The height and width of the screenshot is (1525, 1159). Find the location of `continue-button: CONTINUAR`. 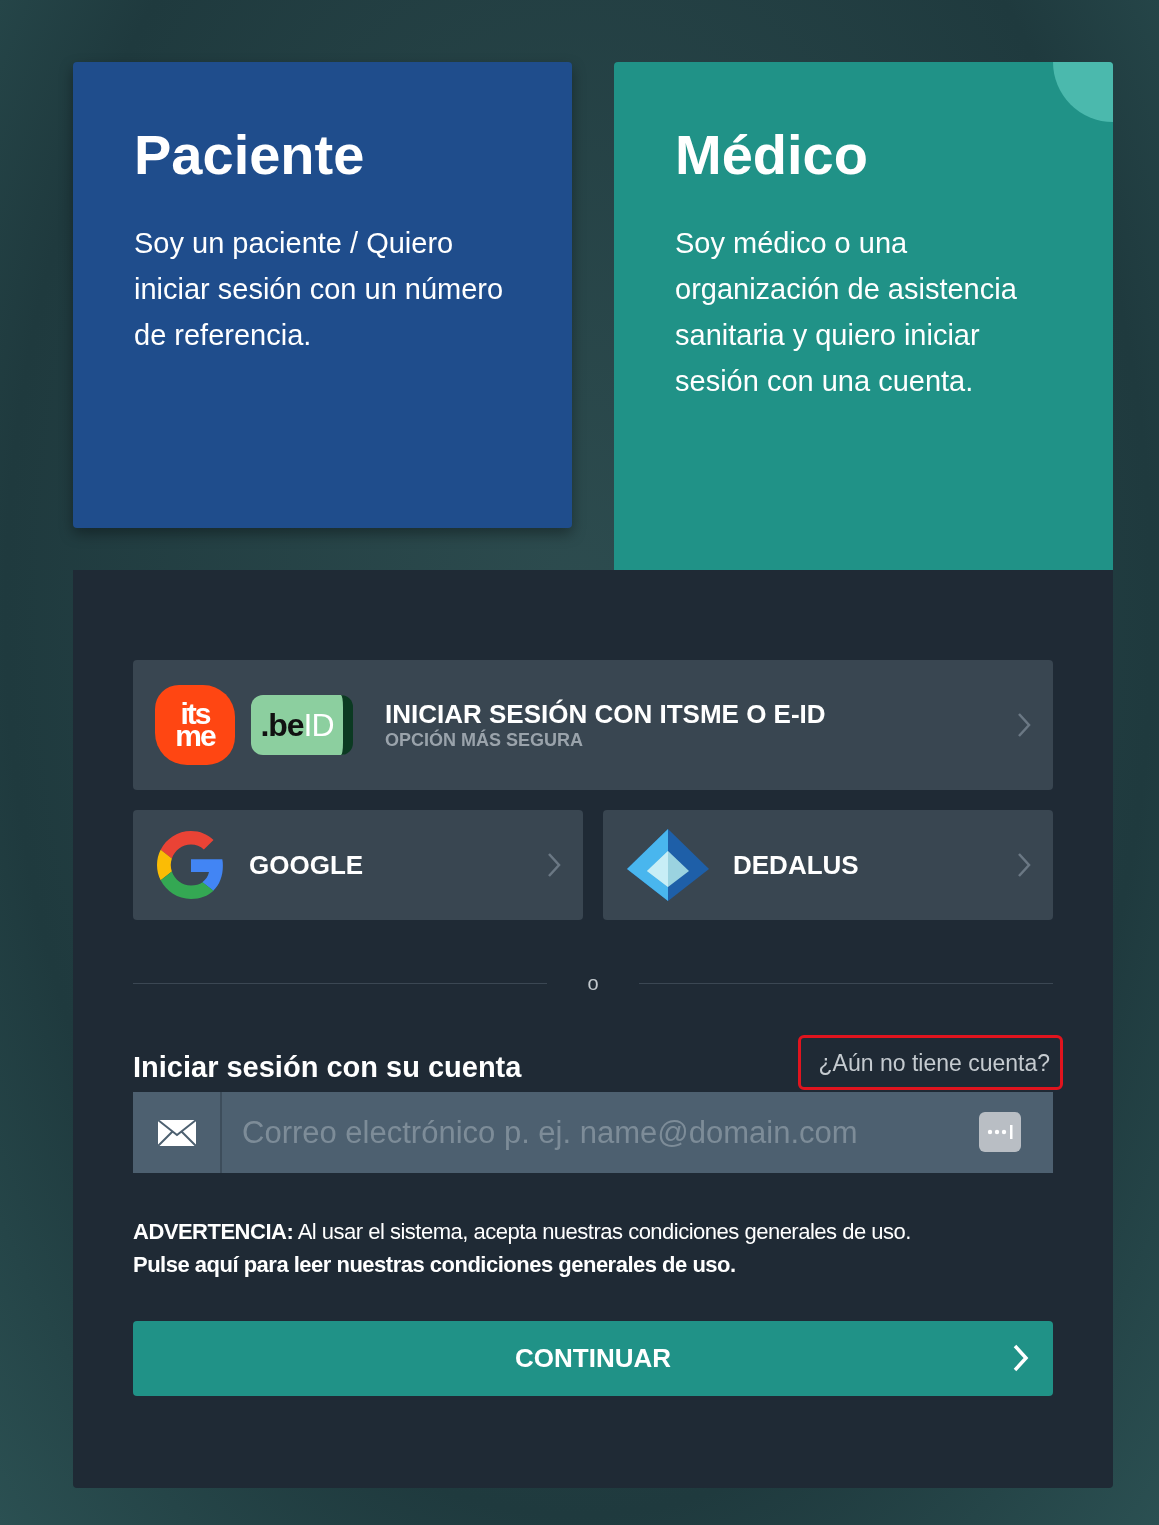

continue-button: CONTINUAR is located at coordinates (593, 1358).